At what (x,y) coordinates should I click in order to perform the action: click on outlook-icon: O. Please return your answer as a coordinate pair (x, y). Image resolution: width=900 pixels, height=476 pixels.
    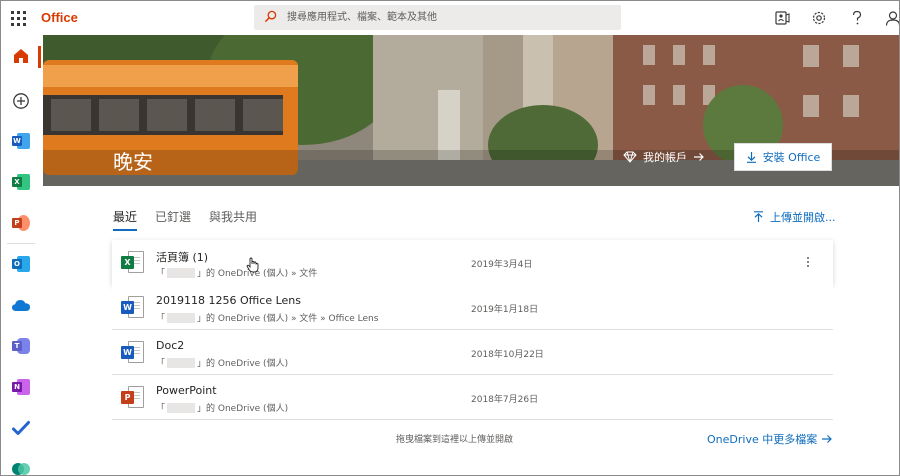
    Looking at the image, I should click on (21, 264).